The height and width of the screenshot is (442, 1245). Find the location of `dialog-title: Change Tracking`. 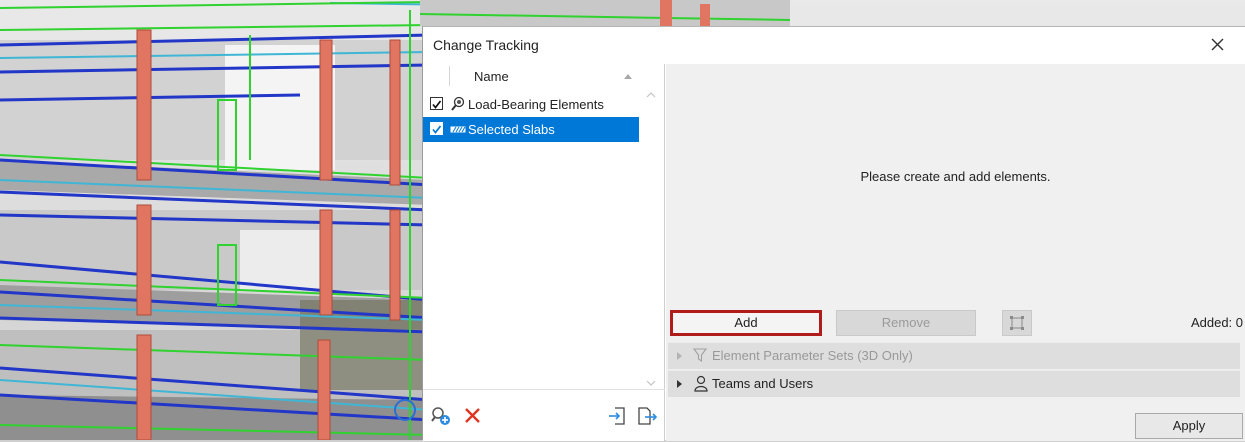

dialog-title: Change Tracking is located at coordinates (486, 45).